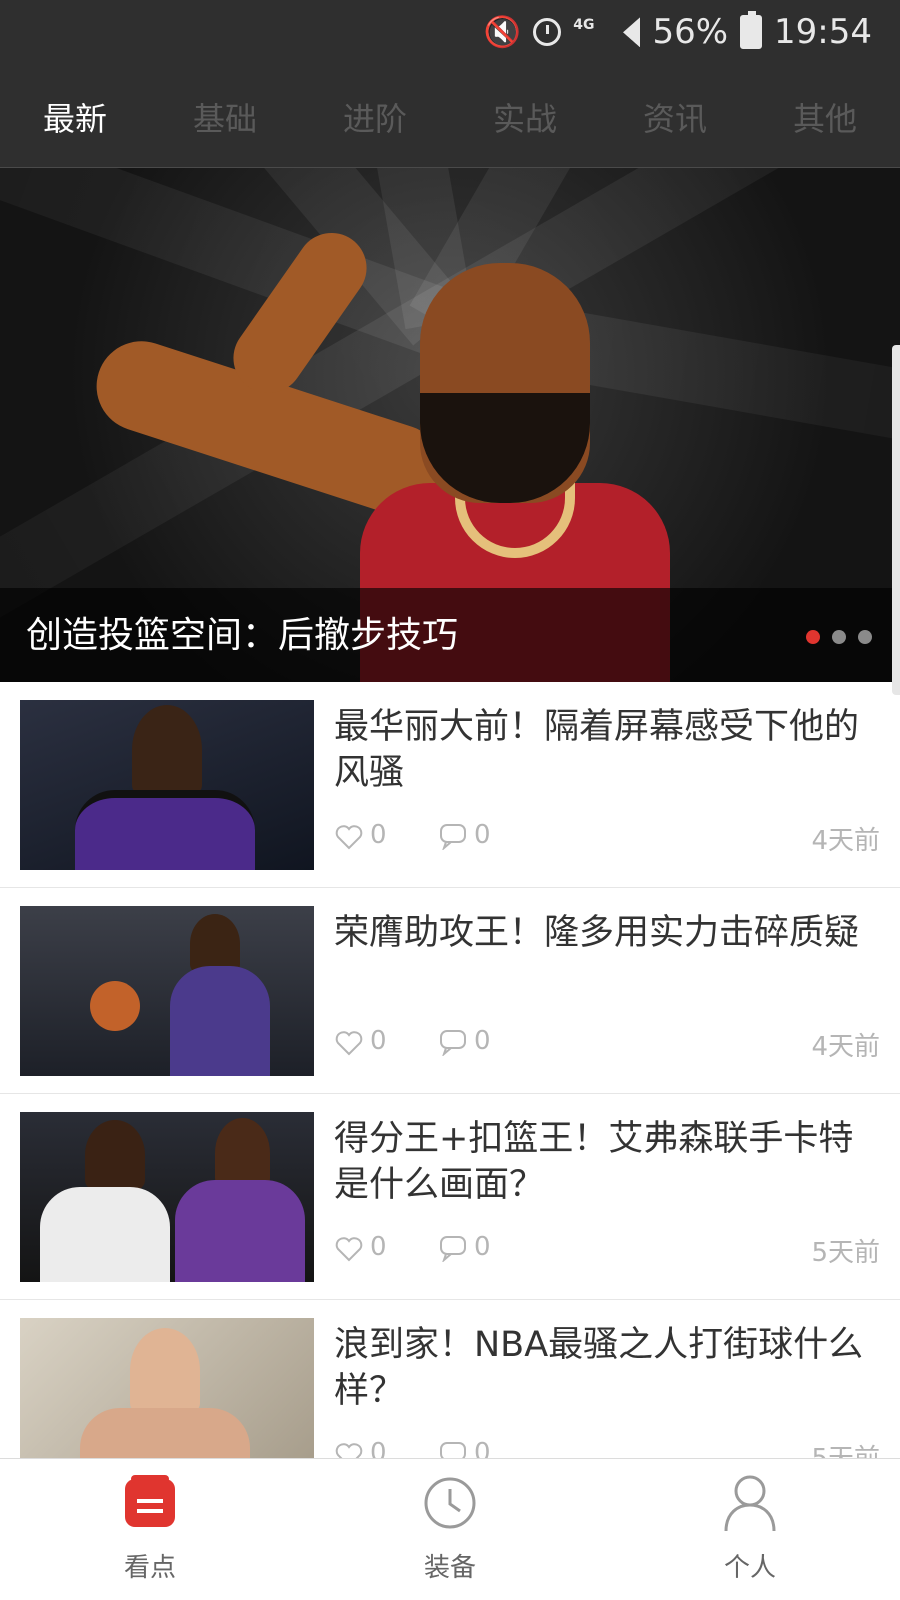 The height and width of the screenshot is (1600, 900). Describe the element at coordinates (450, 991) in the screenshot. I see `news-item: 荣膺助攻王！隆多用实力击碎质疑 0 0 4天前` at that location.